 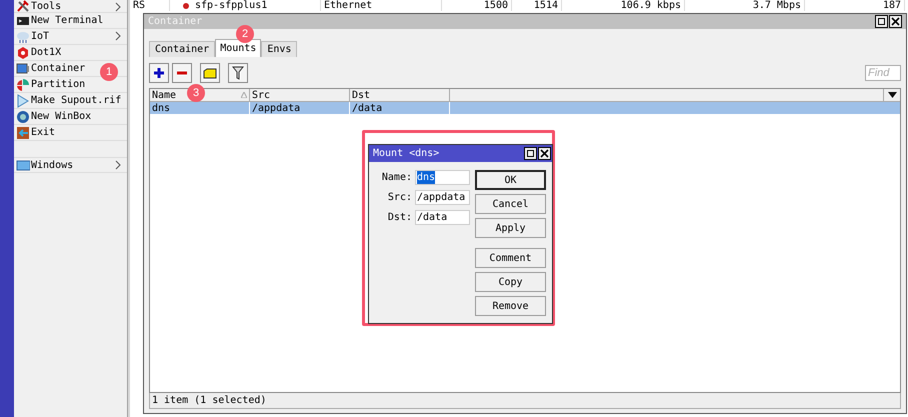 What do you see at coordinates (400, 108) in the screenshot?
I see `table-cell: /data` at bounding box center [400, 108].